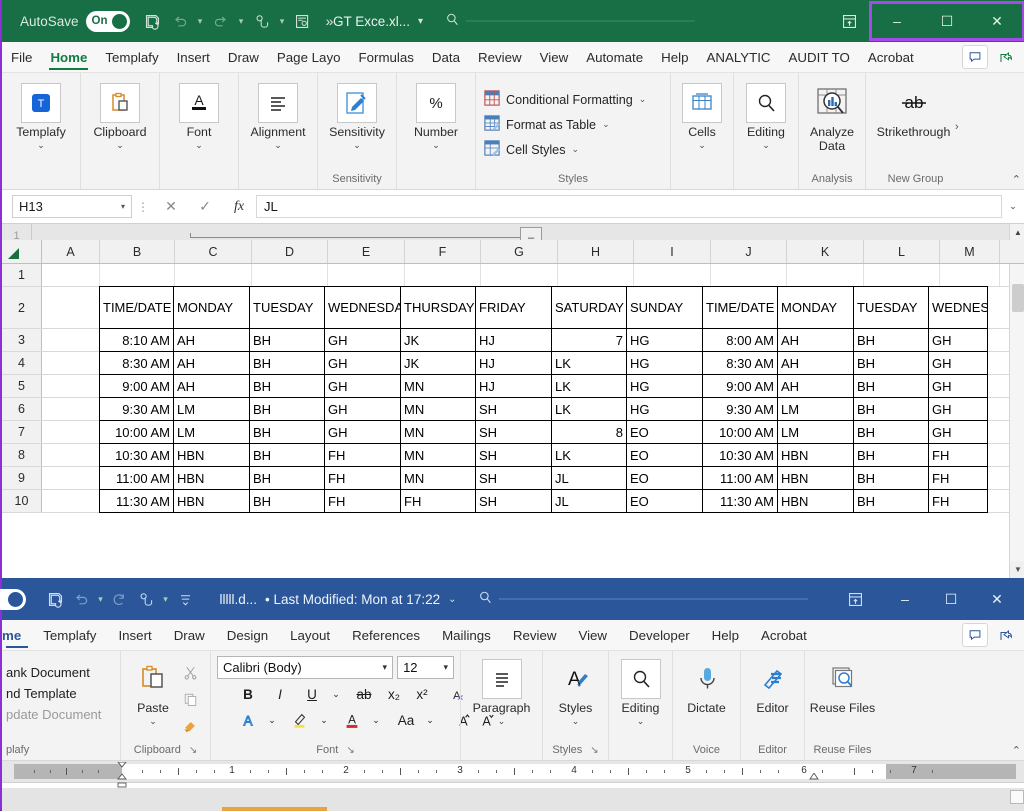 The height and width of the screenshot is (811, 1024). I want to click on tab-mailings: Mailings, so click(466, 635).